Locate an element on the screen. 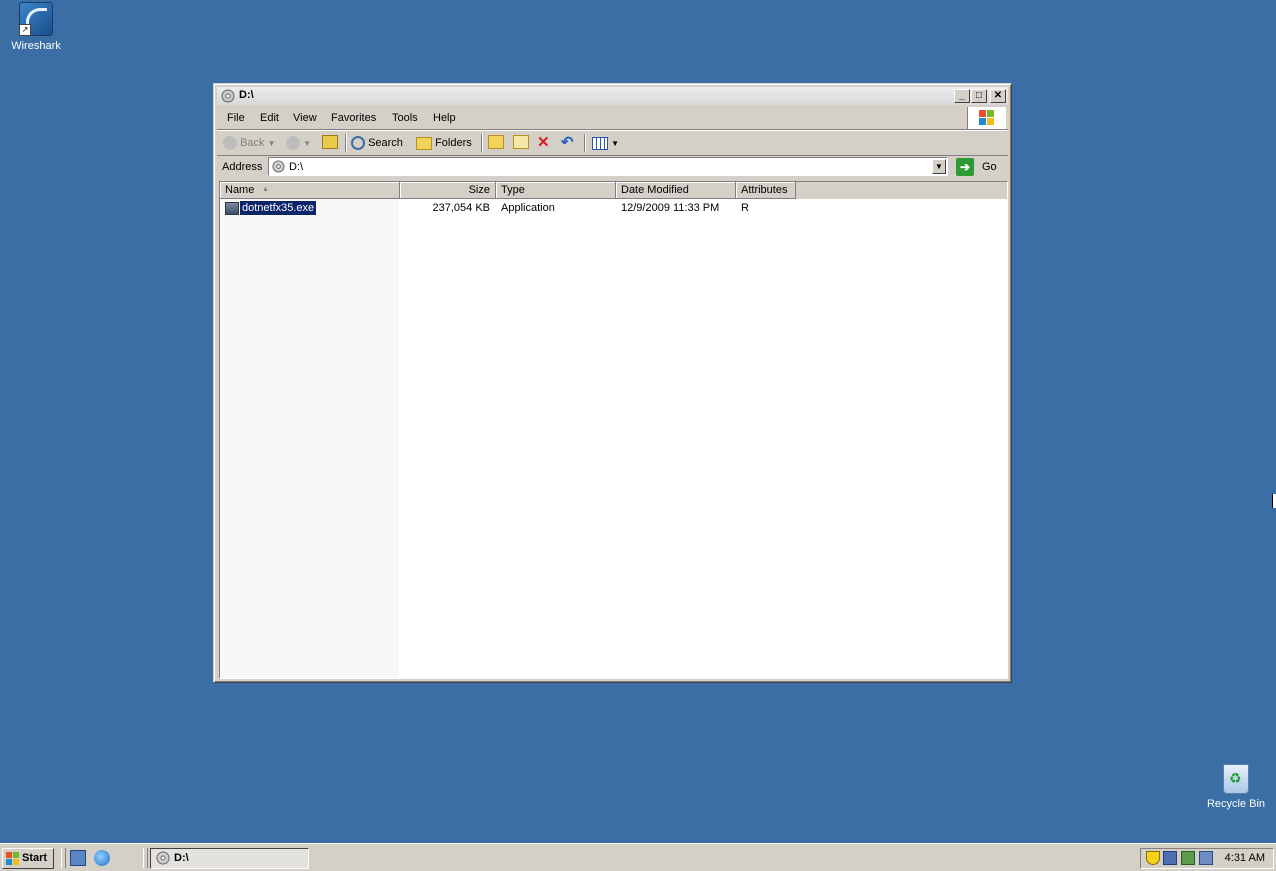 The width and height of the screenshot is (1276, 871). desktop-icon-wireshark: ↗ Wireshark is located at coordinates (36, 27).